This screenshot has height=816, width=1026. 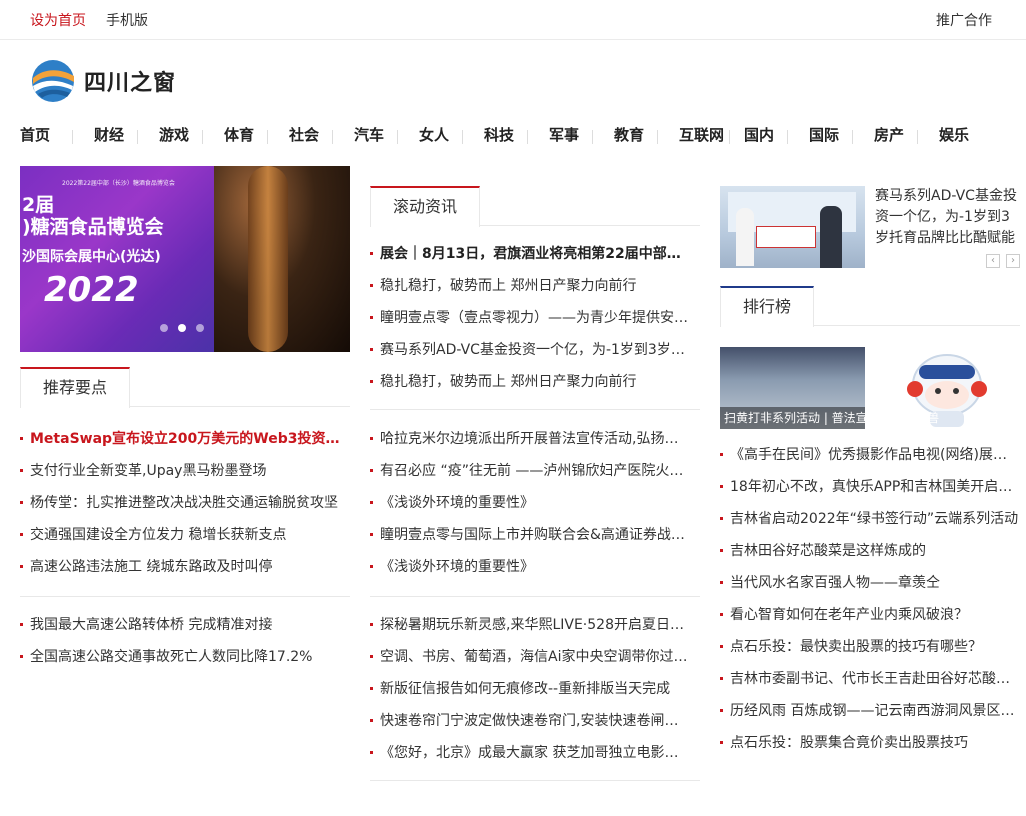 What do you see at coordinates (870, 550) in the screenshot?
I see `list-item: 吉林田谷好芯酸菜是这样炼成的` at bounding box center [870, 550].